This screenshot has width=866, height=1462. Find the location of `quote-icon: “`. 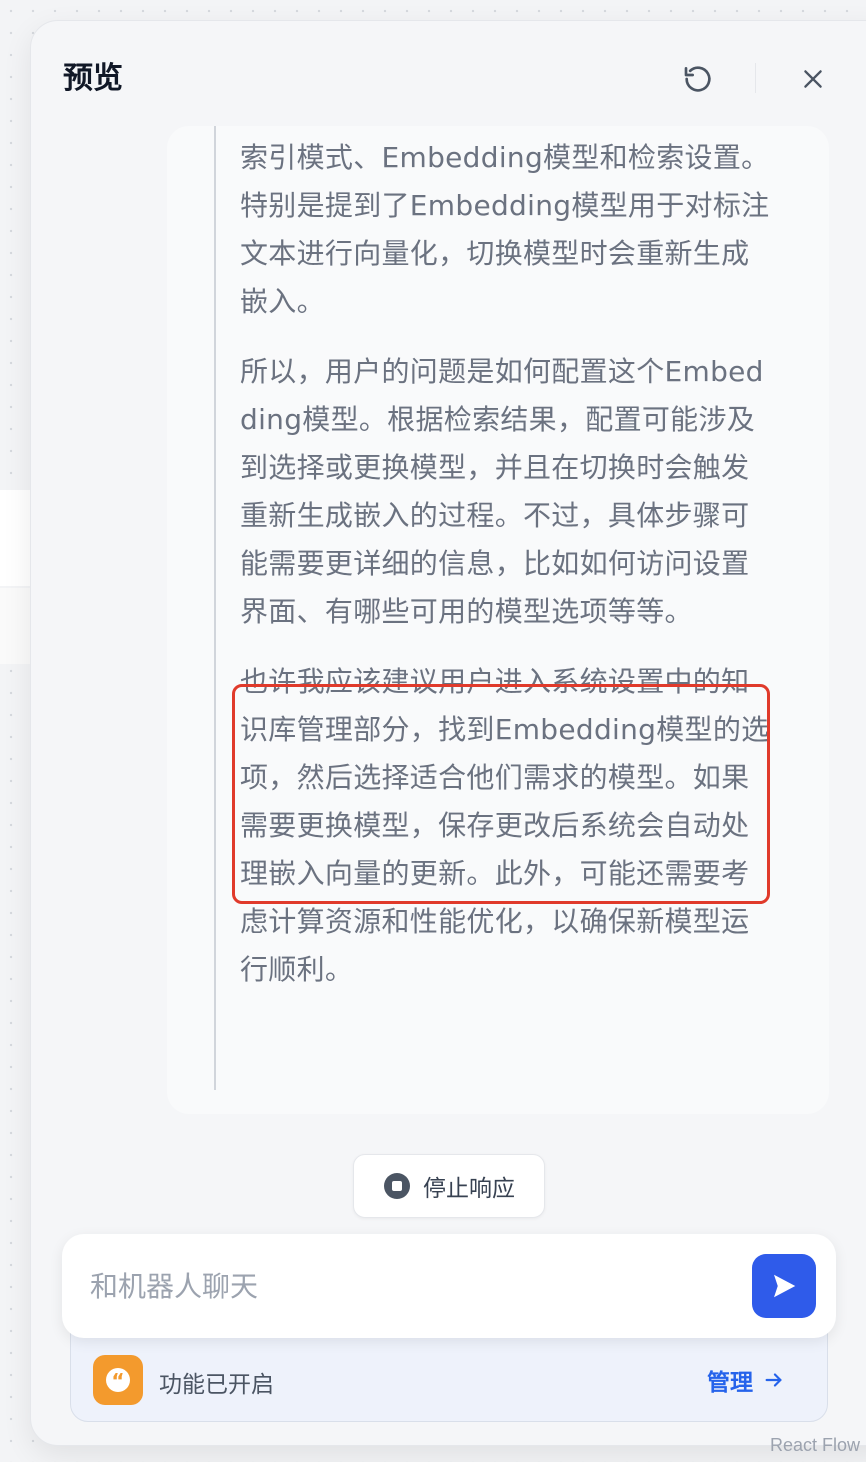

quote-icon: “ is located at coordinates (118, 1380).